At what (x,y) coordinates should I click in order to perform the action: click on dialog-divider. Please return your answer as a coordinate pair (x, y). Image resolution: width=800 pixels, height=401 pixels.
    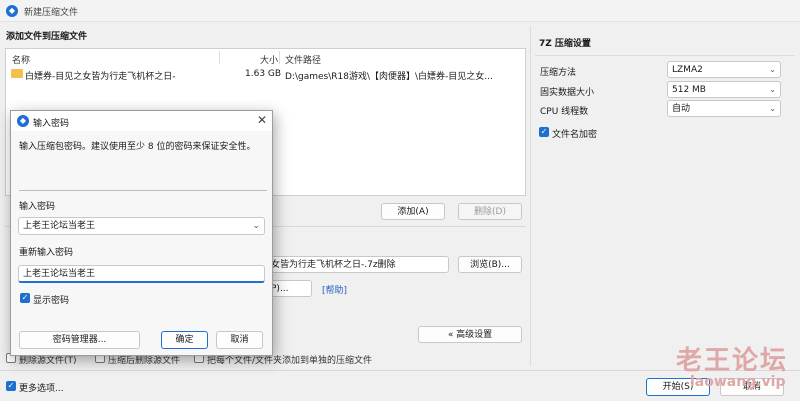
    Looking at the image, I should click on (143, 190).